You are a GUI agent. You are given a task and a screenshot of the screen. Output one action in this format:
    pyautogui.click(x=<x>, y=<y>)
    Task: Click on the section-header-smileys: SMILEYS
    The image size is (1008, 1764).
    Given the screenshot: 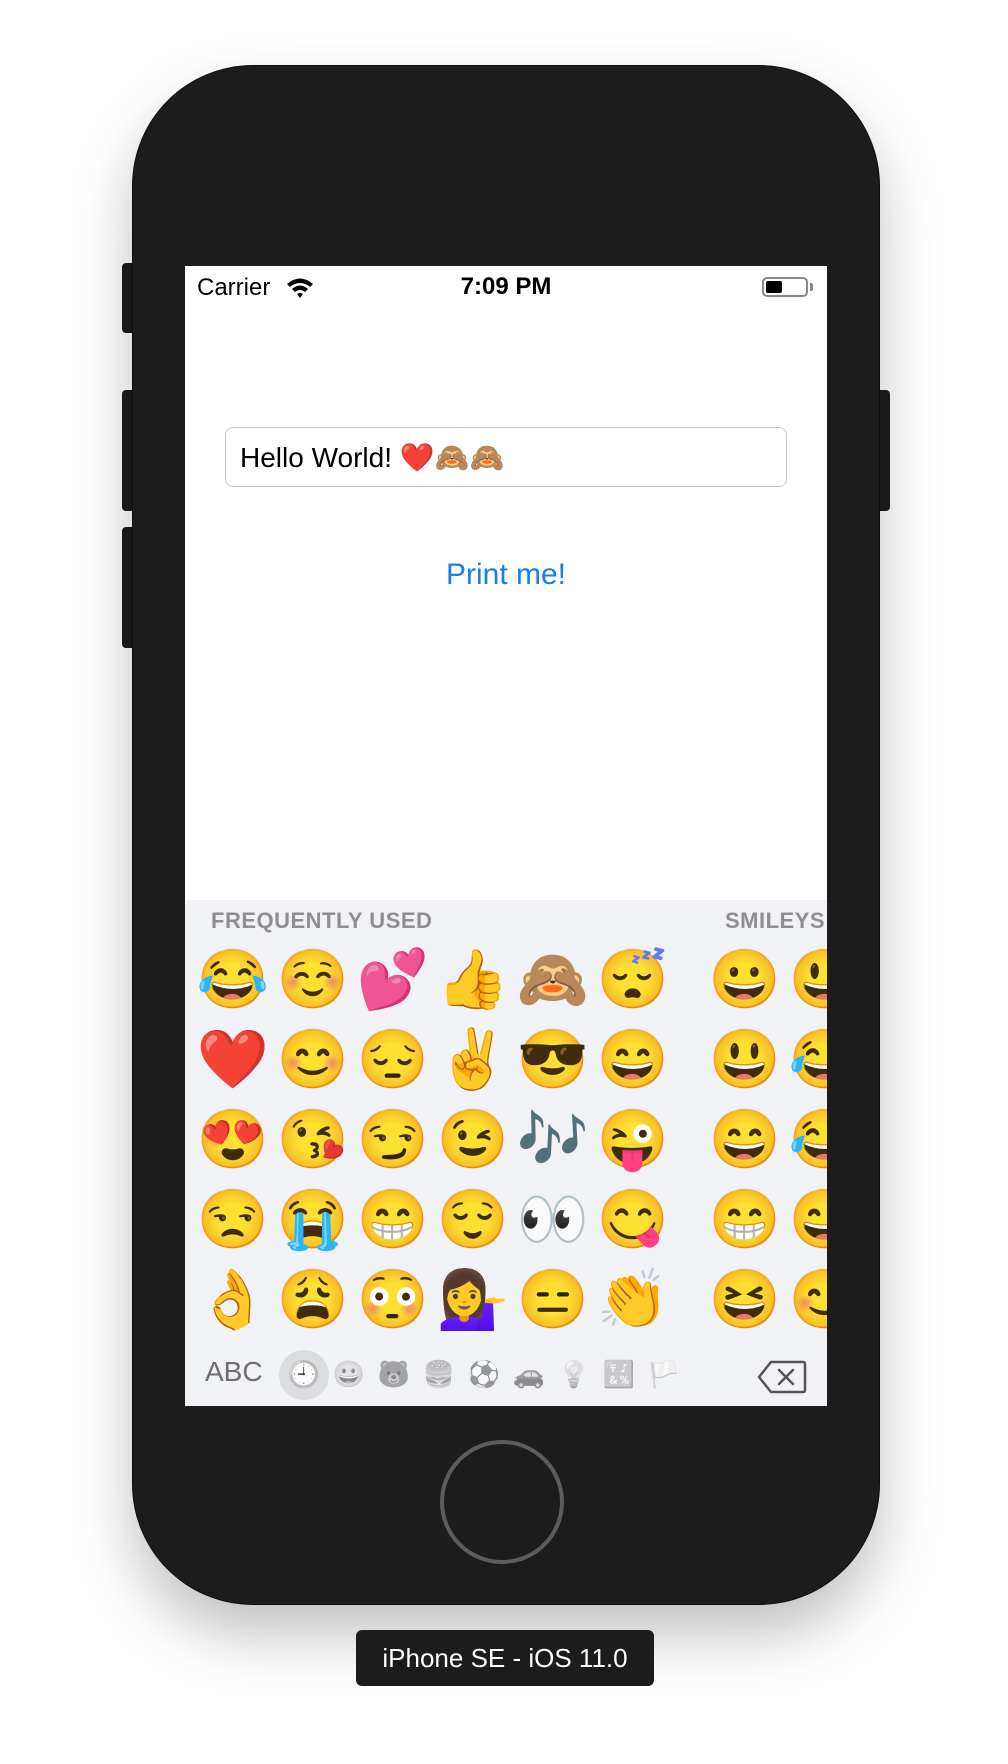 What is the action you would take?
    pyautogui.click(x=775, y=920)
    